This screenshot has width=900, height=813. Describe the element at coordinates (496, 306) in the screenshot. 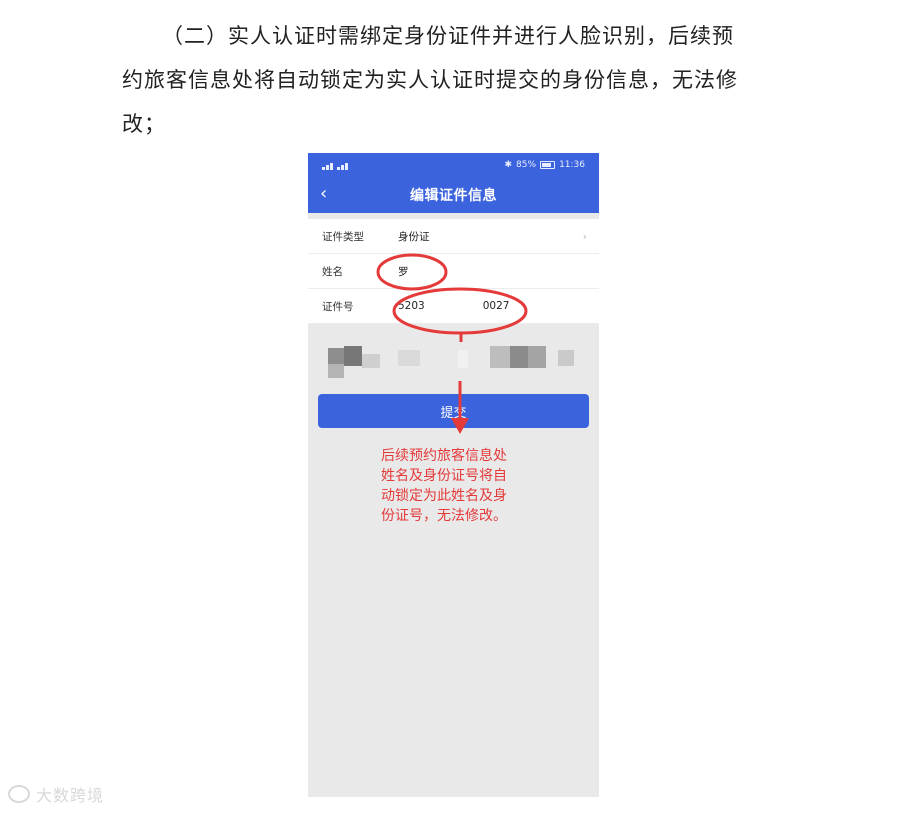

I see `id-number-end: 0027` at that location.